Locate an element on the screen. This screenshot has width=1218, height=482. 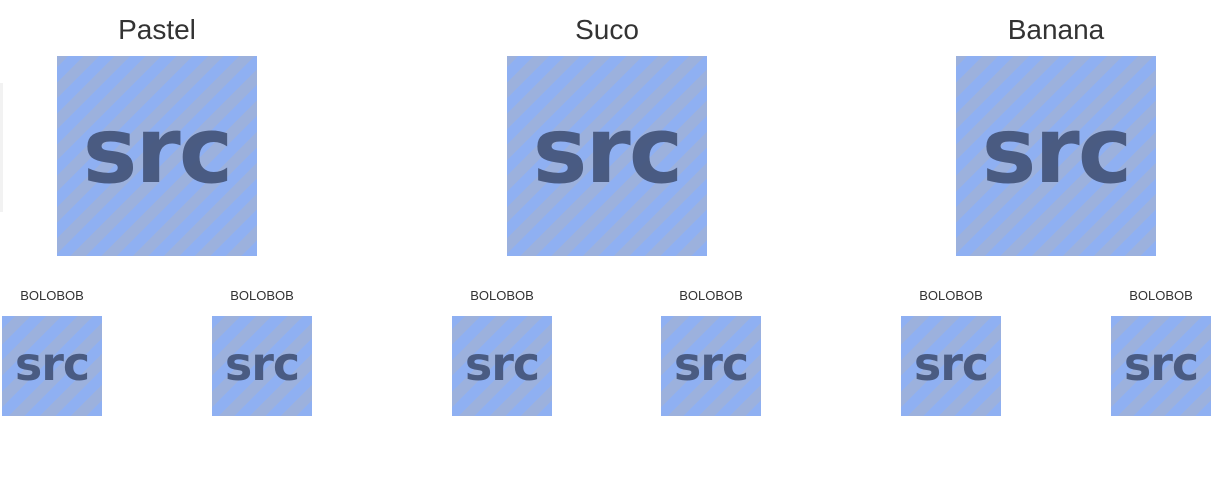
category-title: Suco is located at coordinates (607, 29).